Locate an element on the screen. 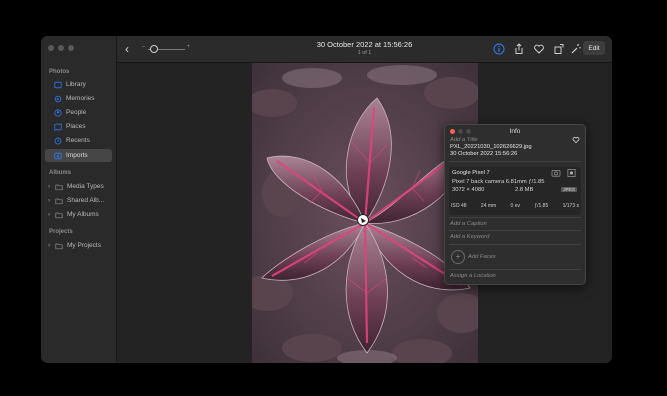 This screenshot has width=667, height=396. exposure-value: 0 ev is located at coordinates (515, 206).